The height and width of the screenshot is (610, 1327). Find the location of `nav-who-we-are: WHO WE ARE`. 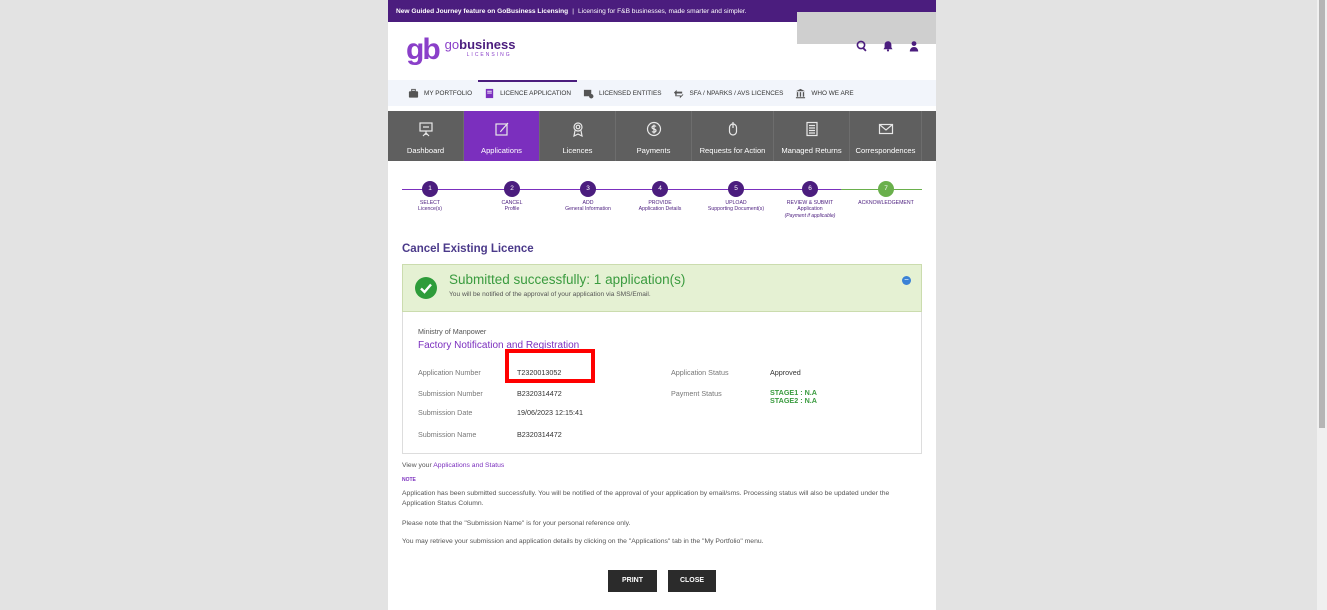

nav-who-we-are: WHO WE ARE is located at coordinates (824, 93).